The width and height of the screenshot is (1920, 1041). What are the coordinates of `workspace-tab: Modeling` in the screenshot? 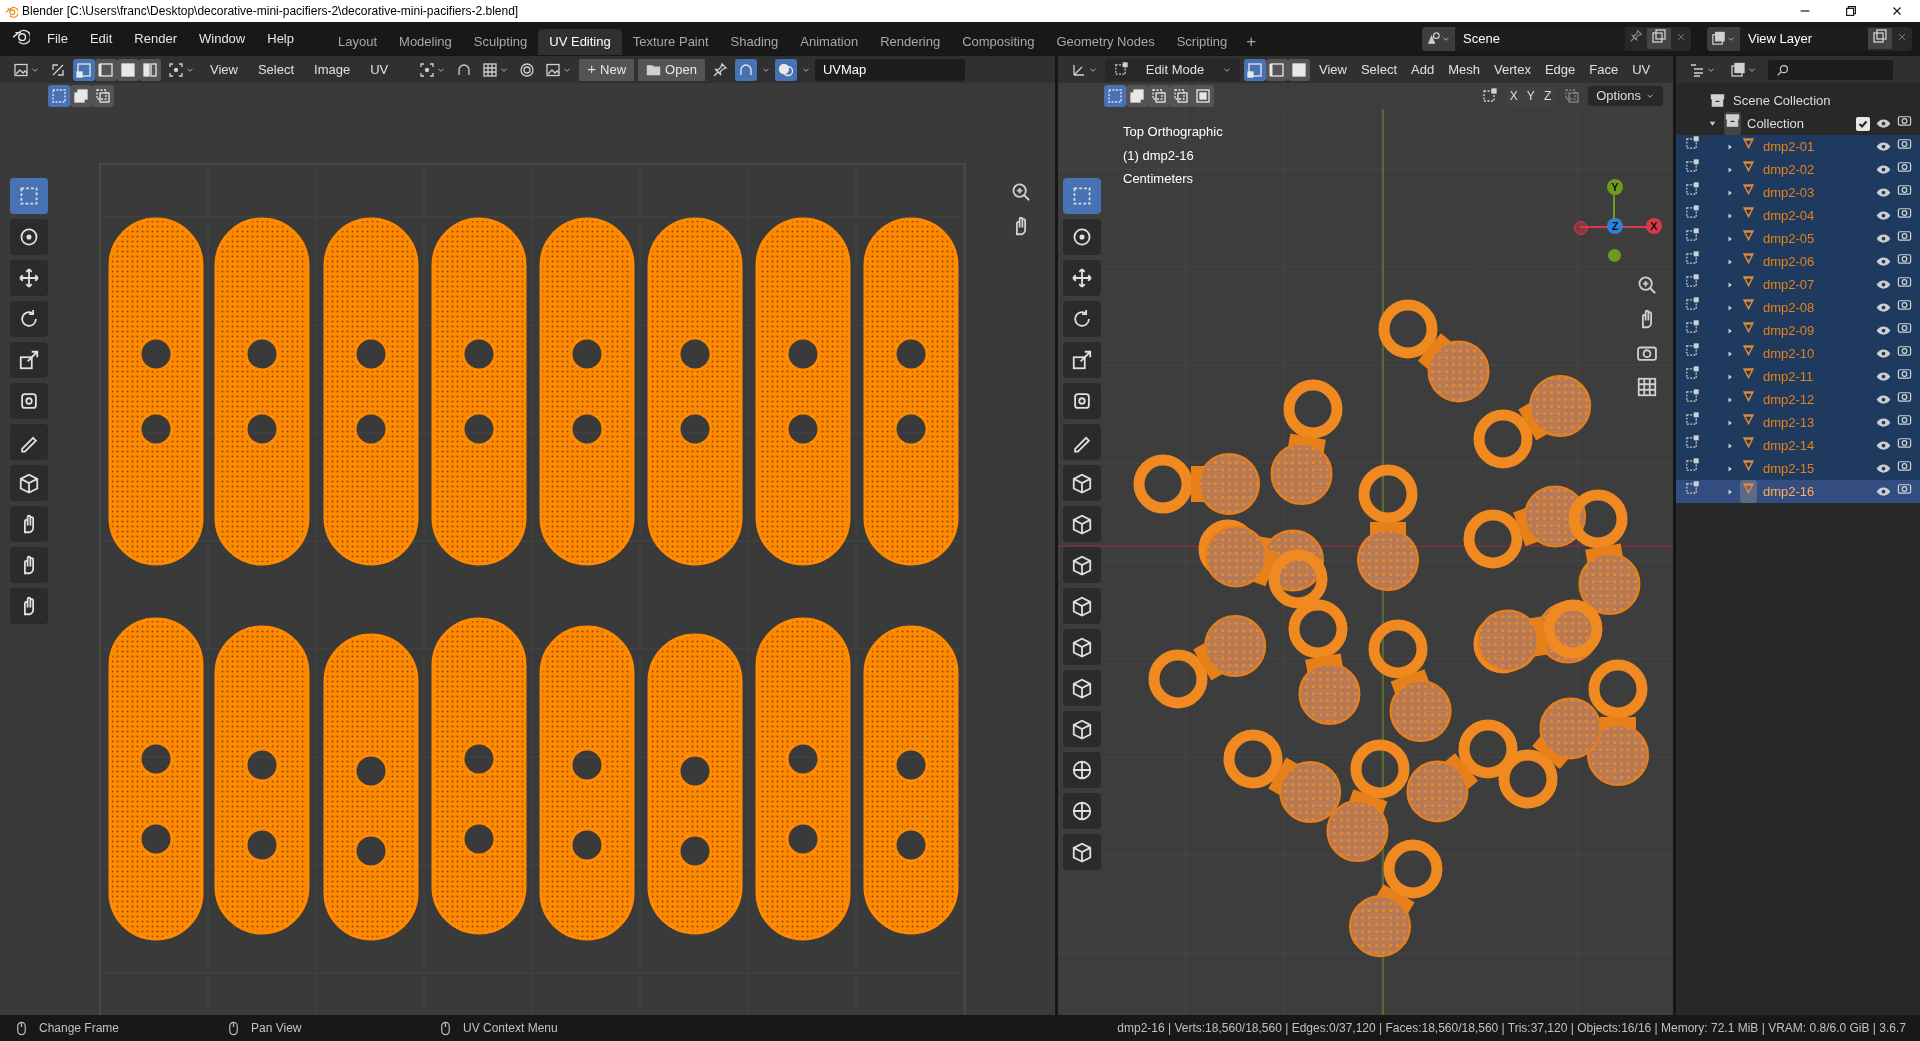 It's located at (425, 42).